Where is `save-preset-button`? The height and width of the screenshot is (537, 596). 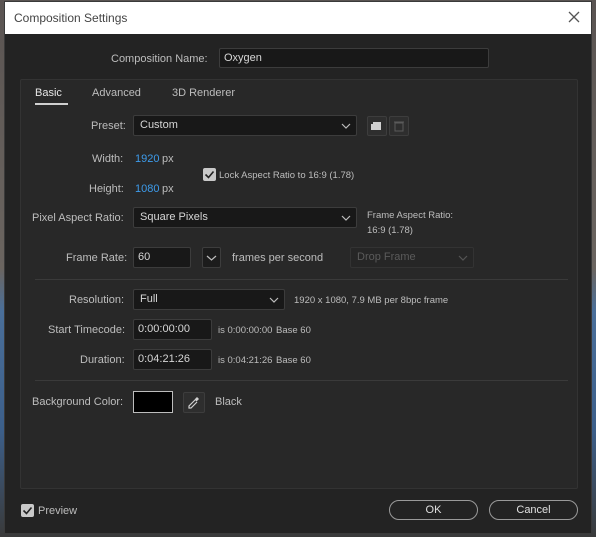
save-preset-button is located at coordinates (377, 126).